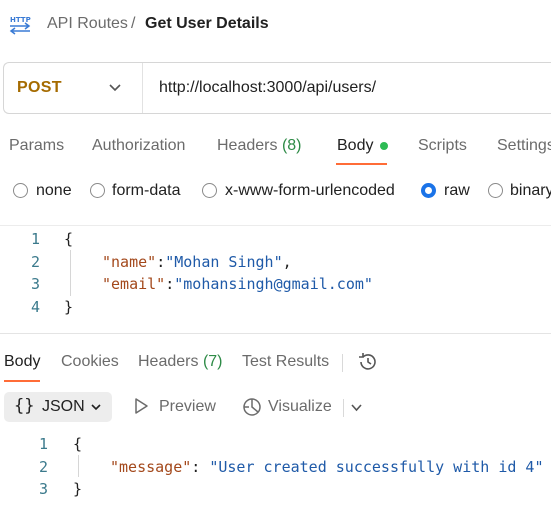 The height and width of the screenshot is (513, 551). I want to click on svg-text: HTTP, so click(20, 20).